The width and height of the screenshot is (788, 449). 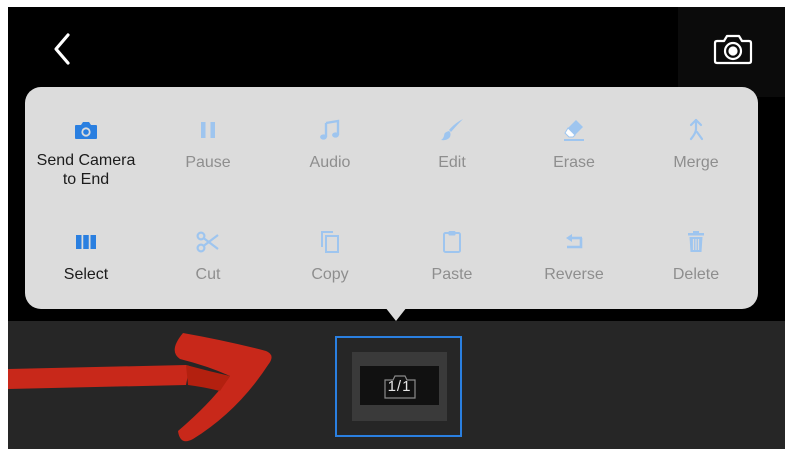 What do you see at coordinates (574, 274) in the screenshot?
I see `menu-label: Reverse` at bounding box center [574, 274].